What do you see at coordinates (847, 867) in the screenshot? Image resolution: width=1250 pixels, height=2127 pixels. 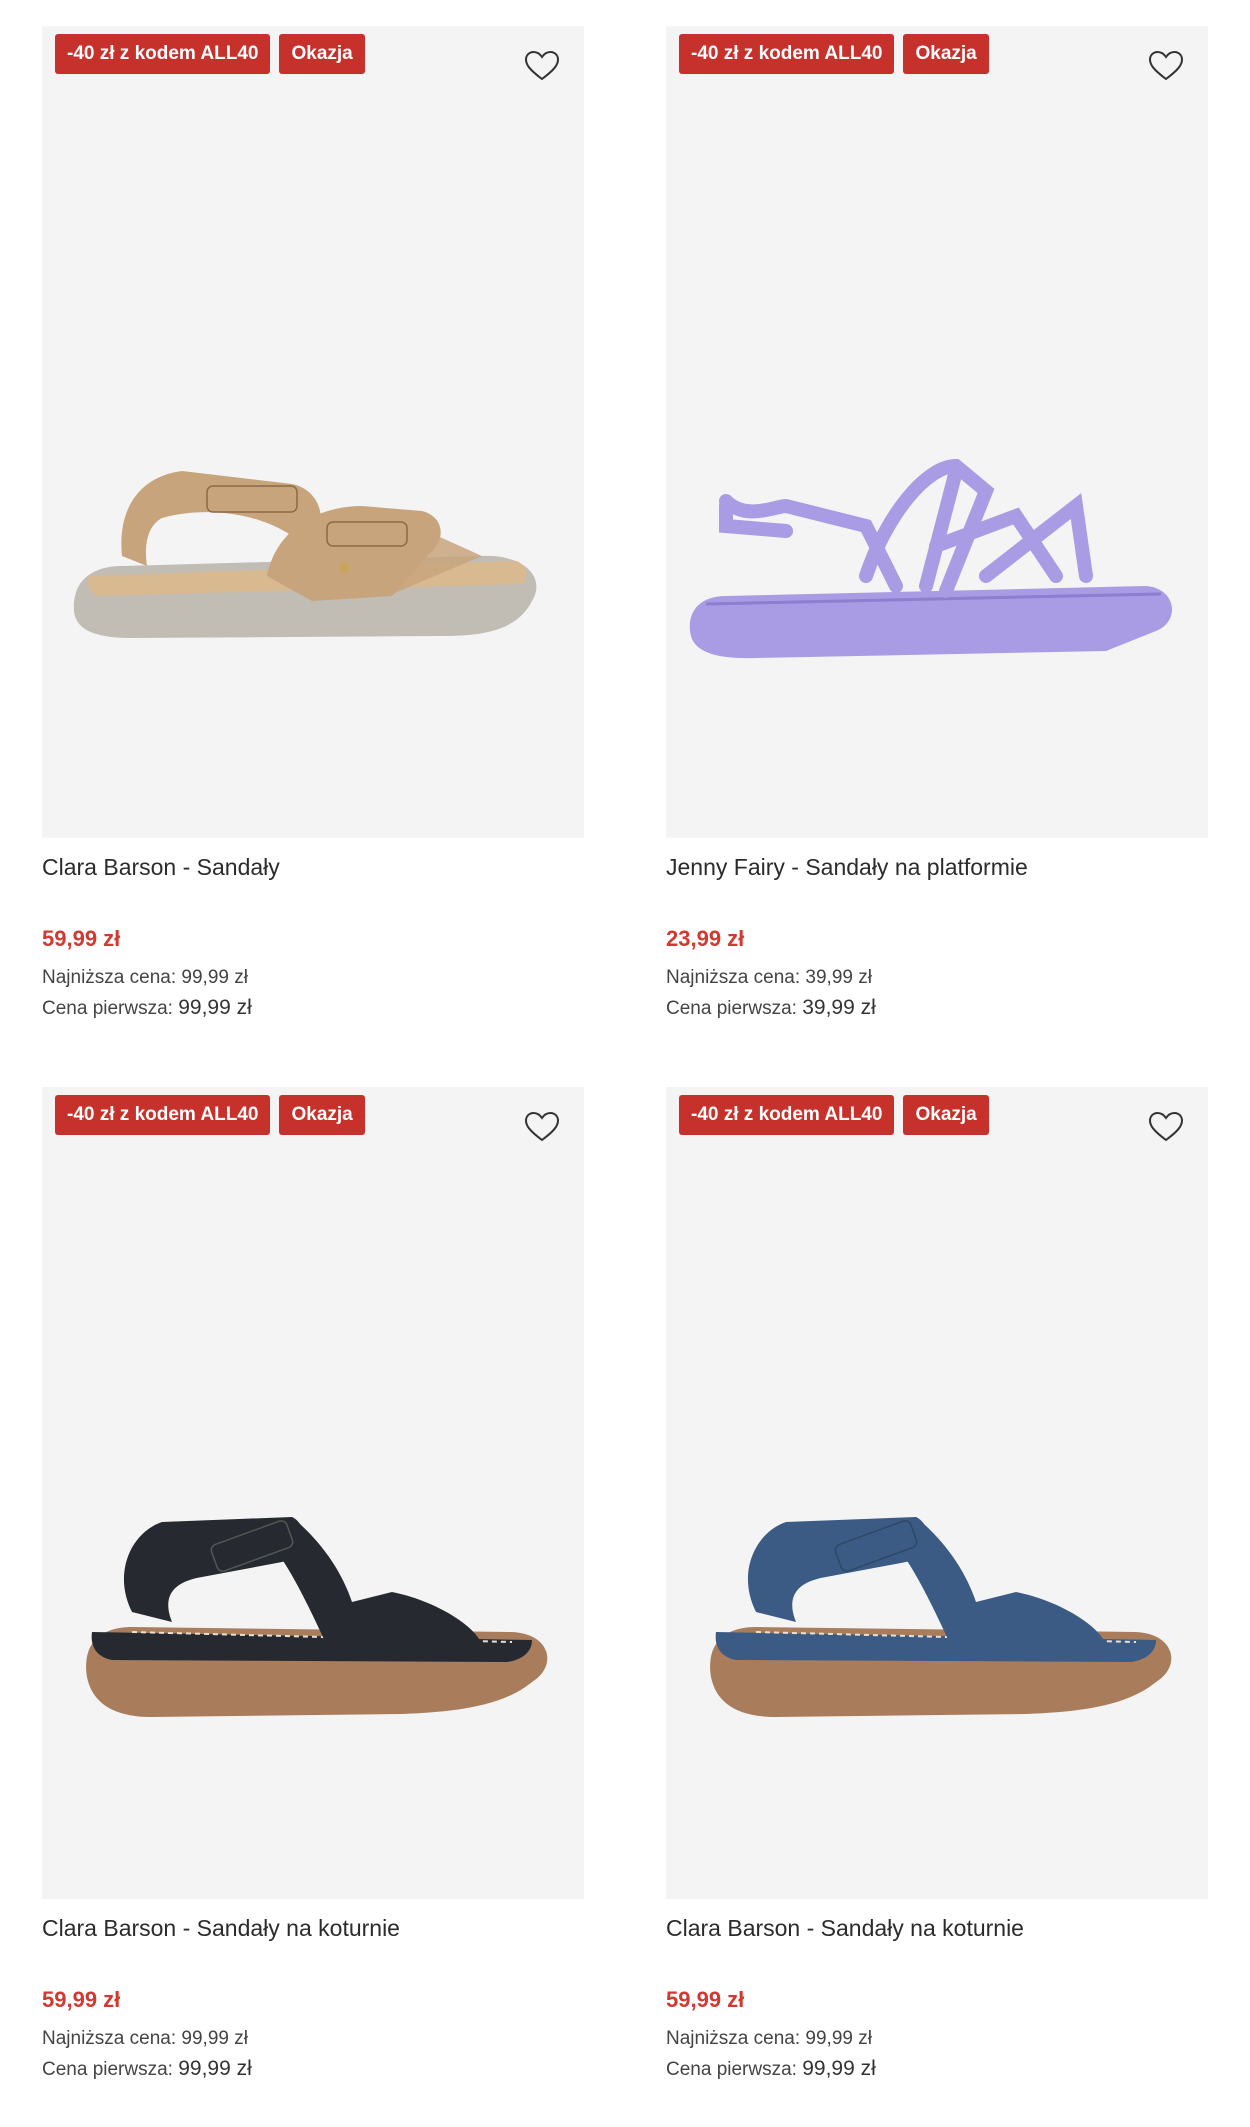 I see `product-title: Jenny Fairy - Sandały na platformie` at bounding box center [847, 867].